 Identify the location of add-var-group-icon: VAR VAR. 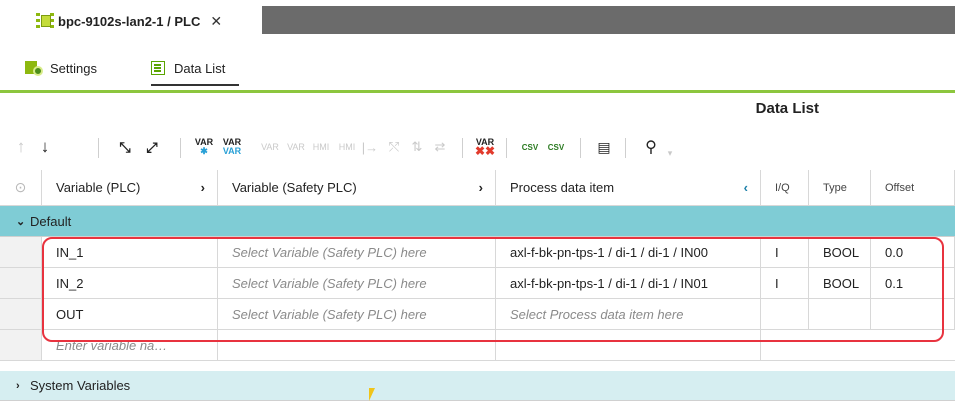
(232, 147).